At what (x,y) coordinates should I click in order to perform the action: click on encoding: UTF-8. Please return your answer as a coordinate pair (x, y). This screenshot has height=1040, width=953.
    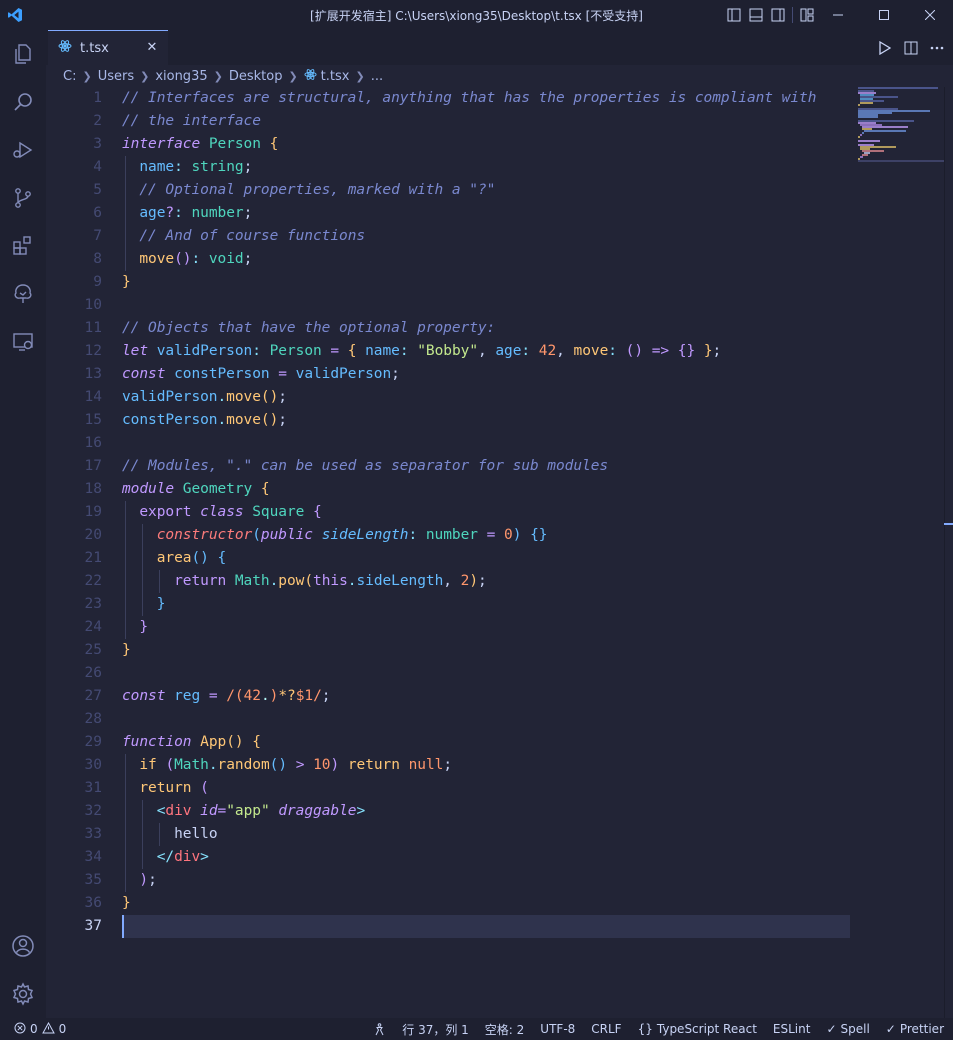
    Looking at the image, I should click on (557, 1029).